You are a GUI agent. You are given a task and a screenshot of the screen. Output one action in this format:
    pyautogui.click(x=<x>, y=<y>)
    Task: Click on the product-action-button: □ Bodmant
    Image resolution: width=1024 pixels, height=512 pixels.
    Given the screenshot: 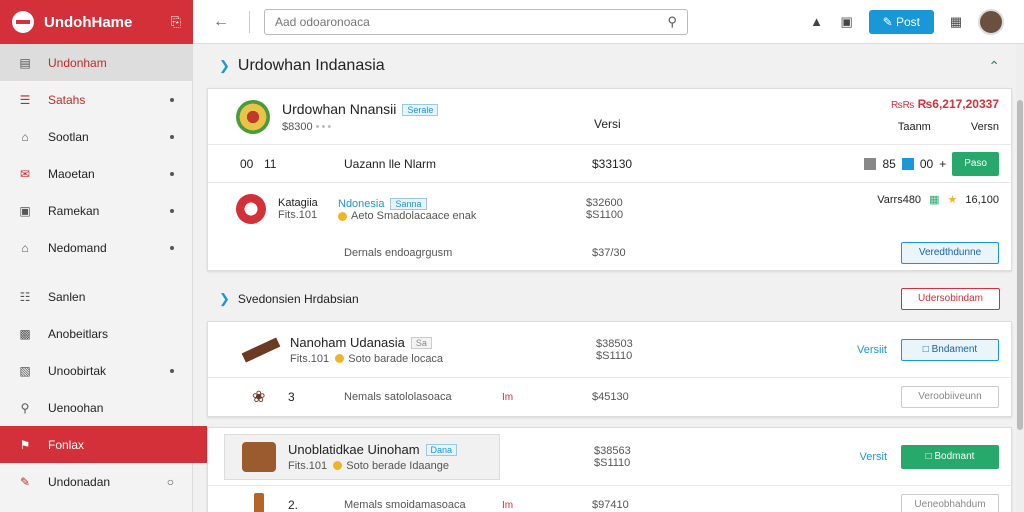 What is the action you would take?
    pyautogui.click(x=950, y=456)
    